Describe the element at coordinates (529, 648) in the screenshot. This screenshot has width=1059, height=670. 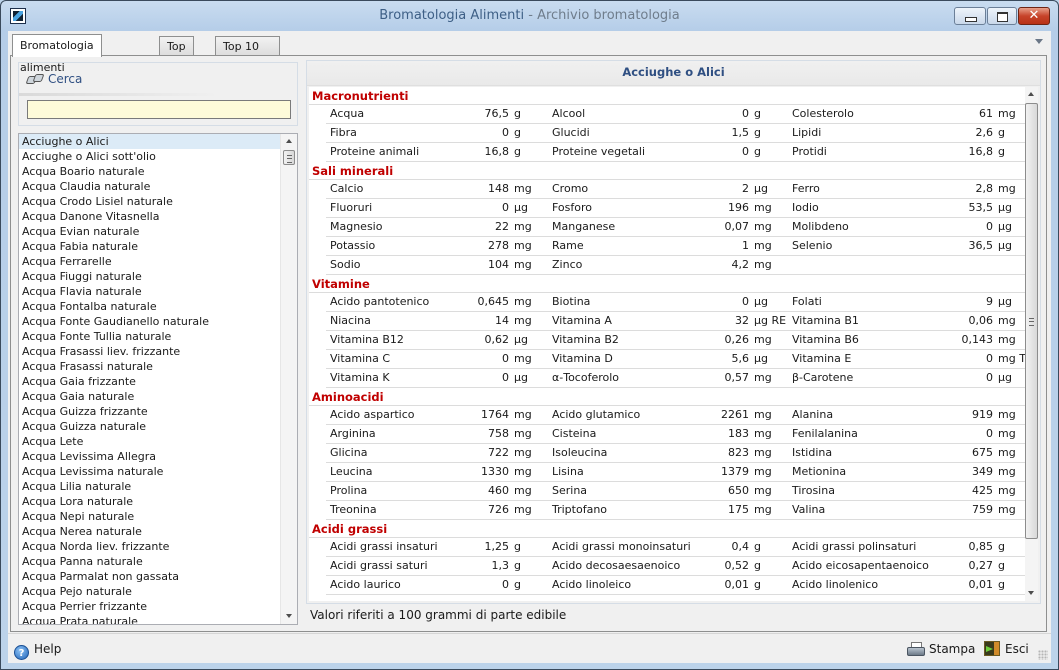
I see `status-bar: ? Help Stampa Esci` at that location.